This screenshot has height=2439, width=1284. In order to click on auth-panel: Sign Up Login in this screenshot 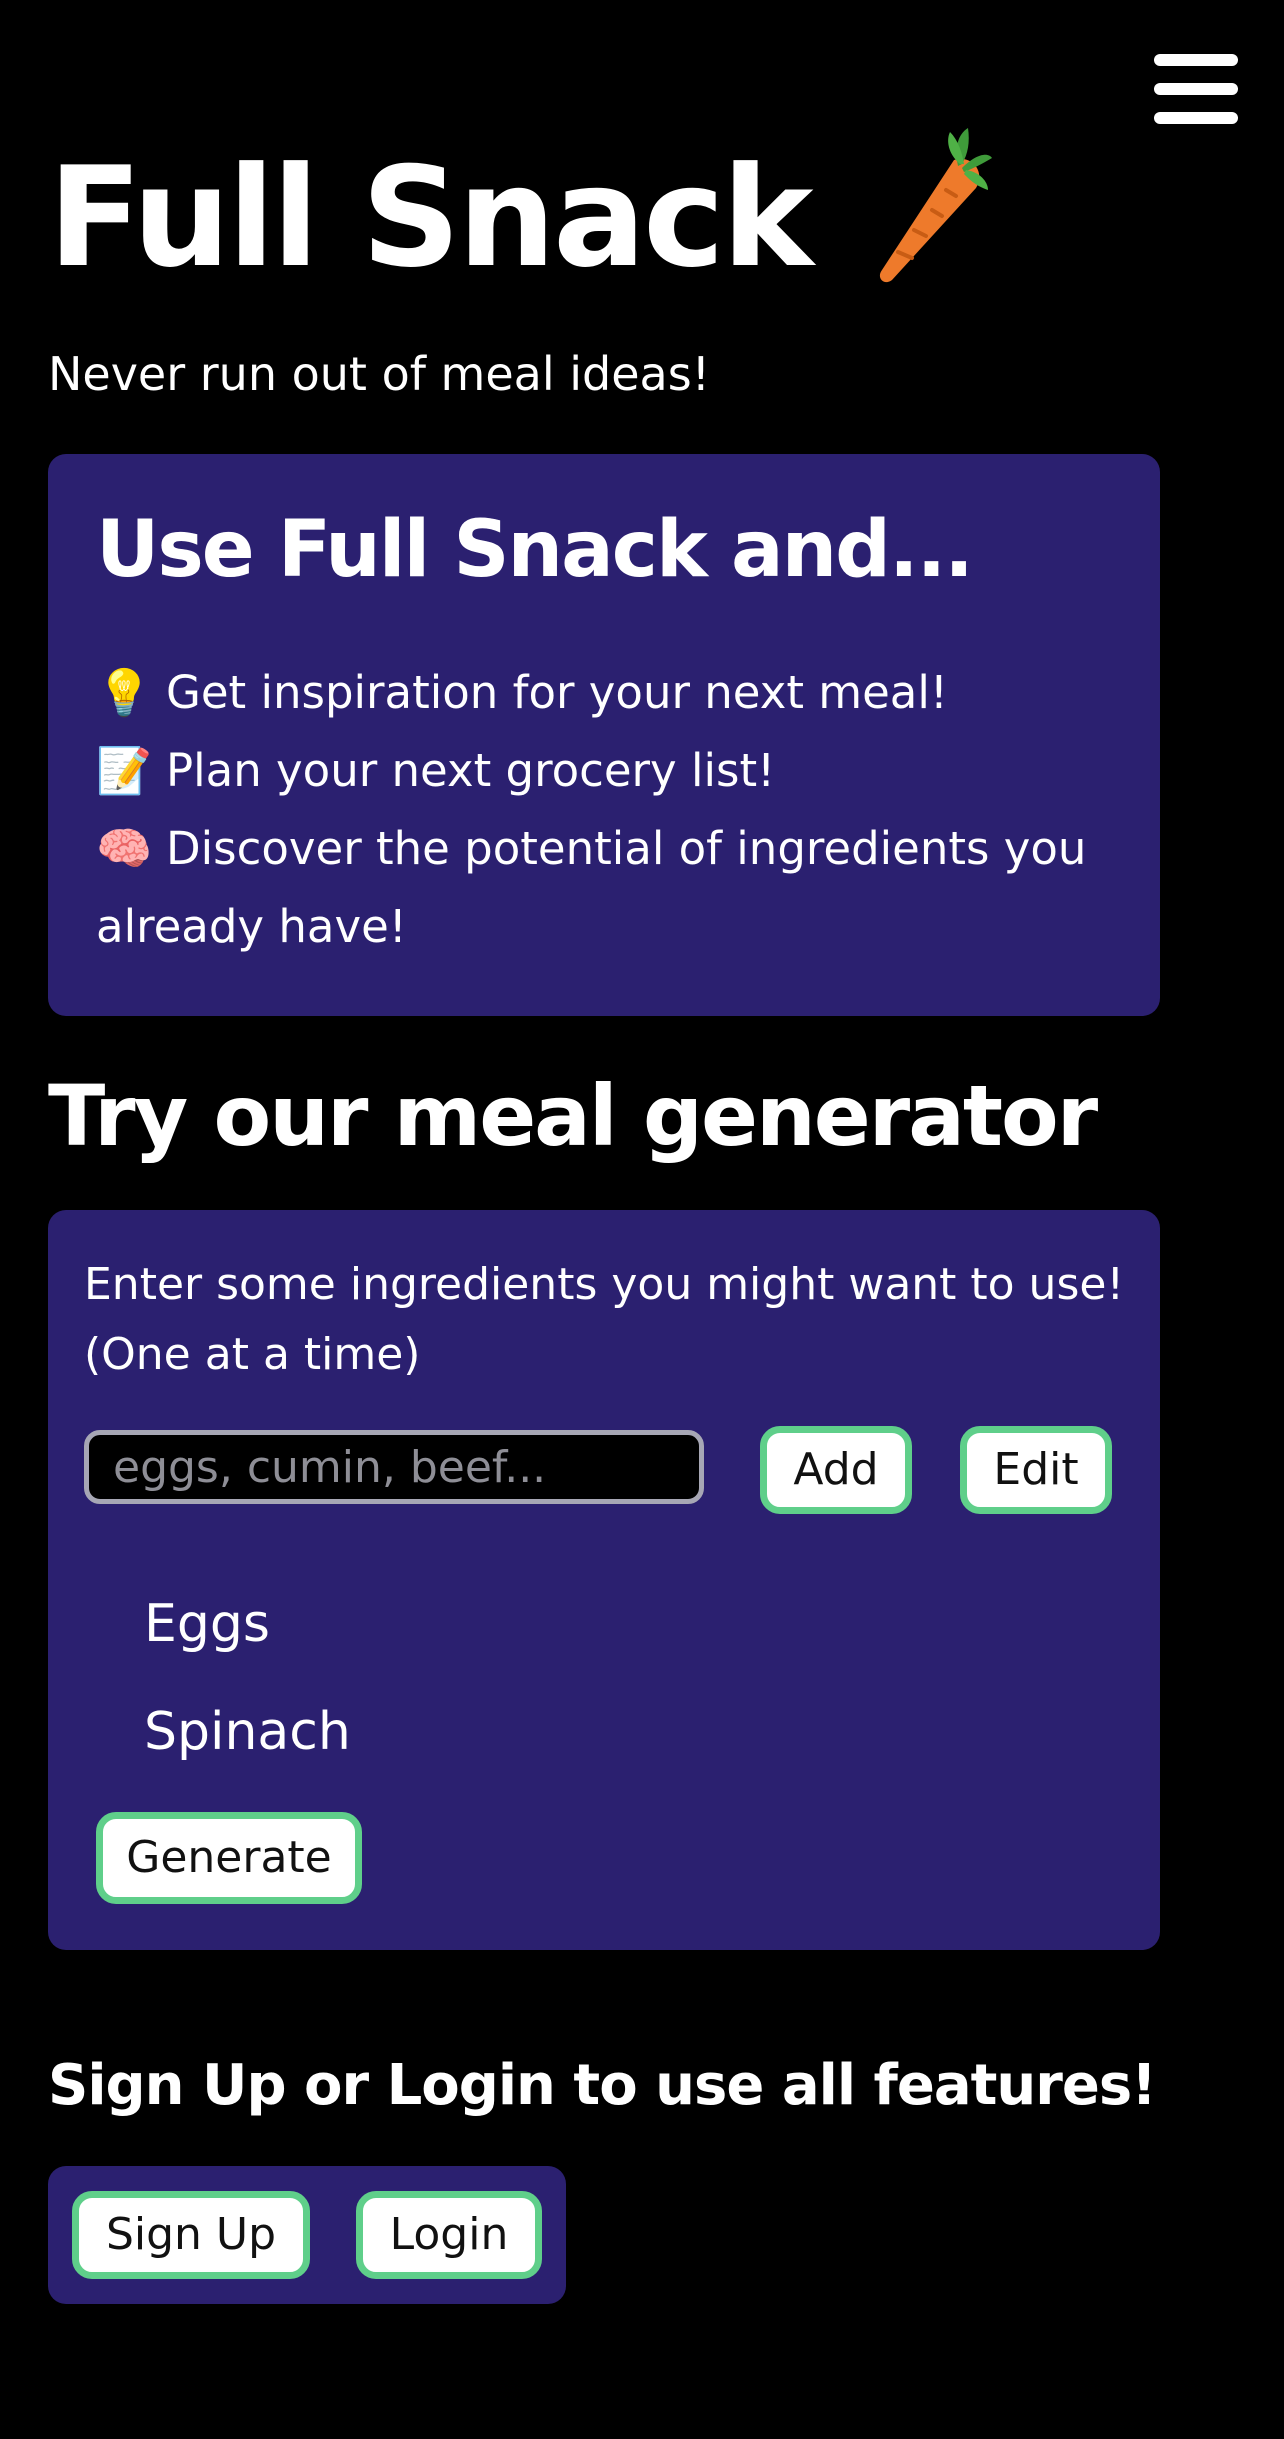, I will do `click(307, 2235)`.